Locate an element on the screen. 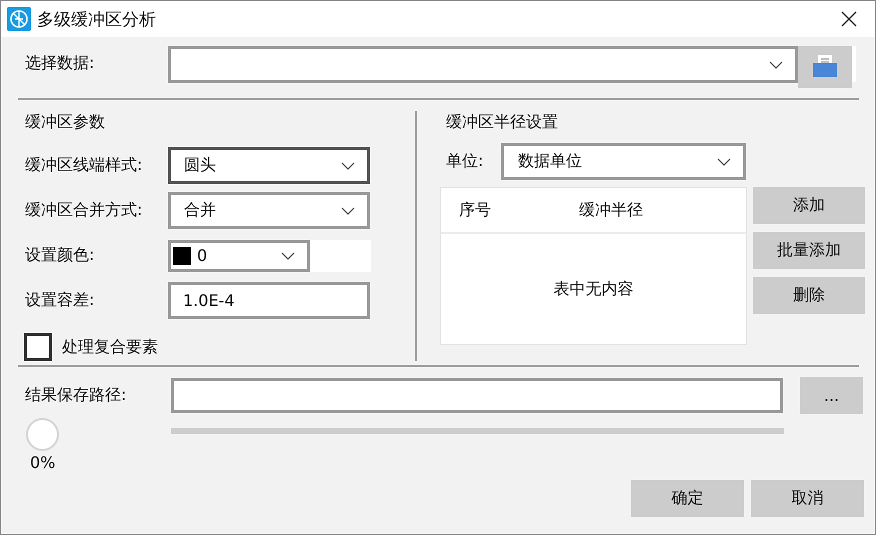  field-label: 设置容差: is located at coordinates (60, 300).